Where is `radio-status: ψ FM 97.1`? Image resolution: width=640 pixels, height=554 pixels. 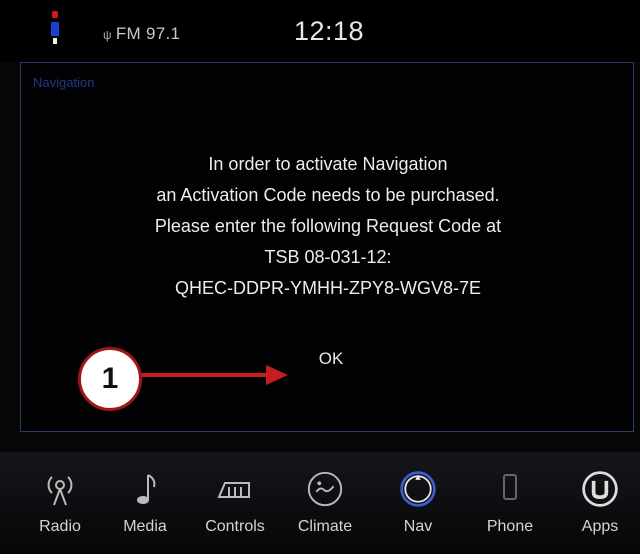
radio-status: ψ FM 97.1 is located at coordinates (141, 34).